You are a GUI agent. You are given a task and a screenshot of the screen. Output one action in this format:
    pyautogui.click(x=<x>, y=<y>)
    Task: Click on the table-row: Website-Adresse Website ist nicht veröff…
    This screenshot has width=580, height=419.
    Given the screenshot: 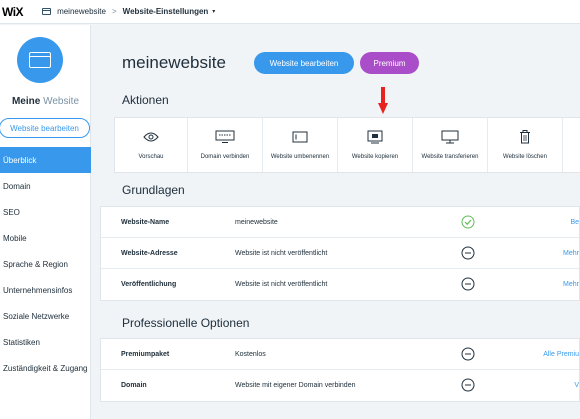 What is the action you would take?
    pyautogui.click(x=340, y=253)
    